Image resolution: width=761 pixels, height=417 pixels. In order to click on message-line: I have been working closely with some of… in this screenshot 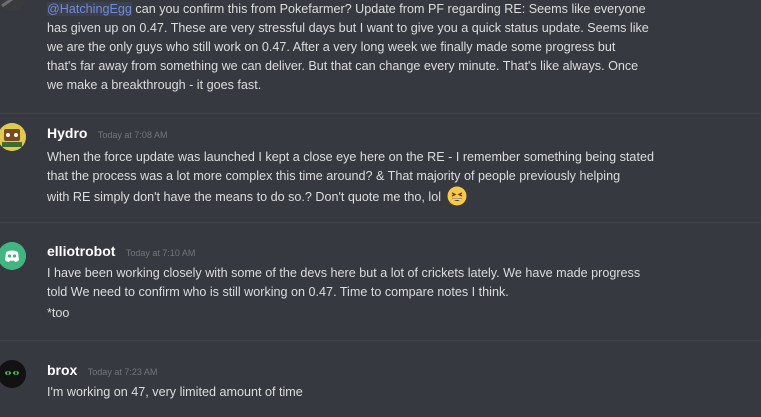, I will do `click(344, 273)`.